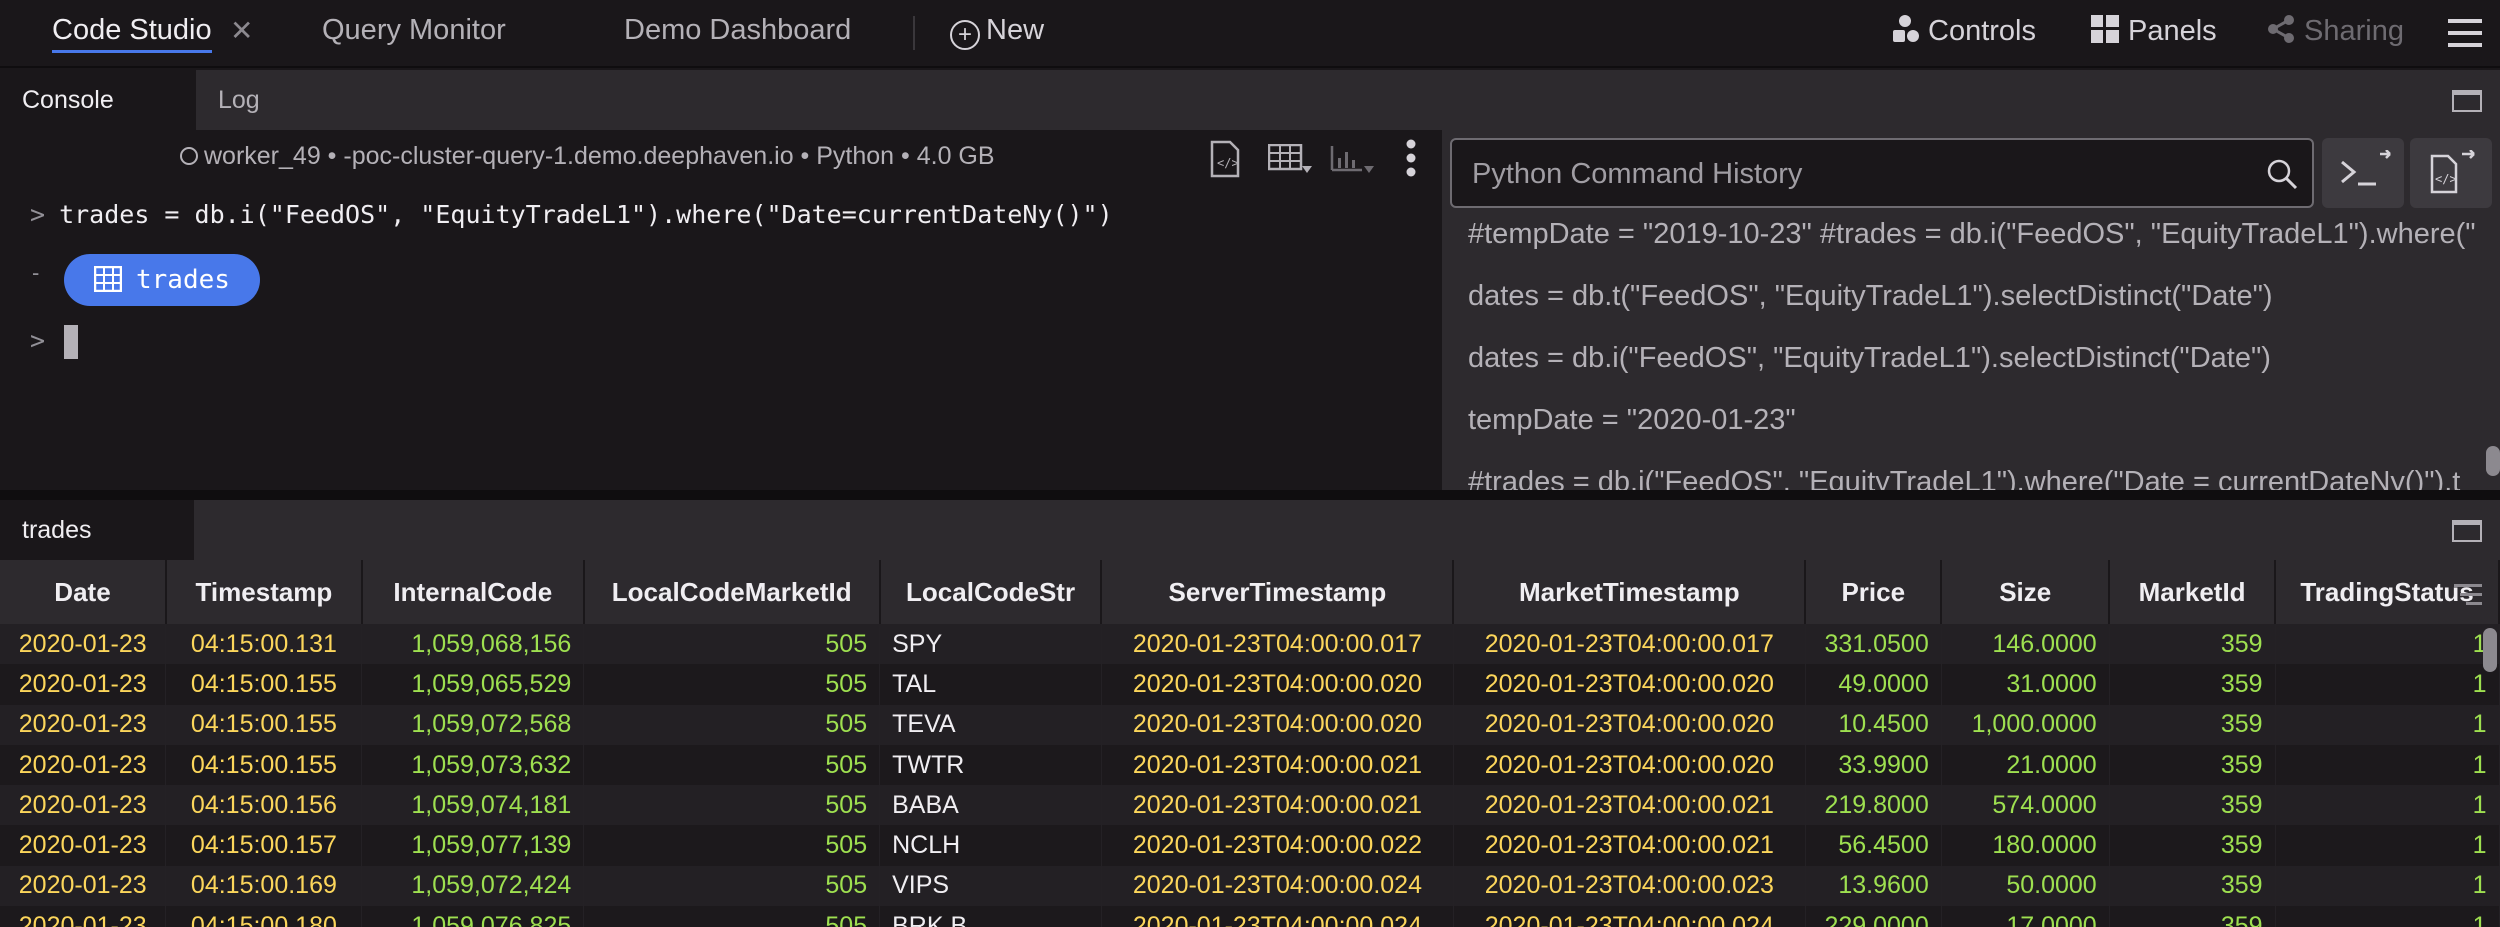 This screenshot has width=2500, height=927. Describe the element at coordinates (473, 805) in the screenshot. I see `table-cell: 1,059,074,181` at that location.